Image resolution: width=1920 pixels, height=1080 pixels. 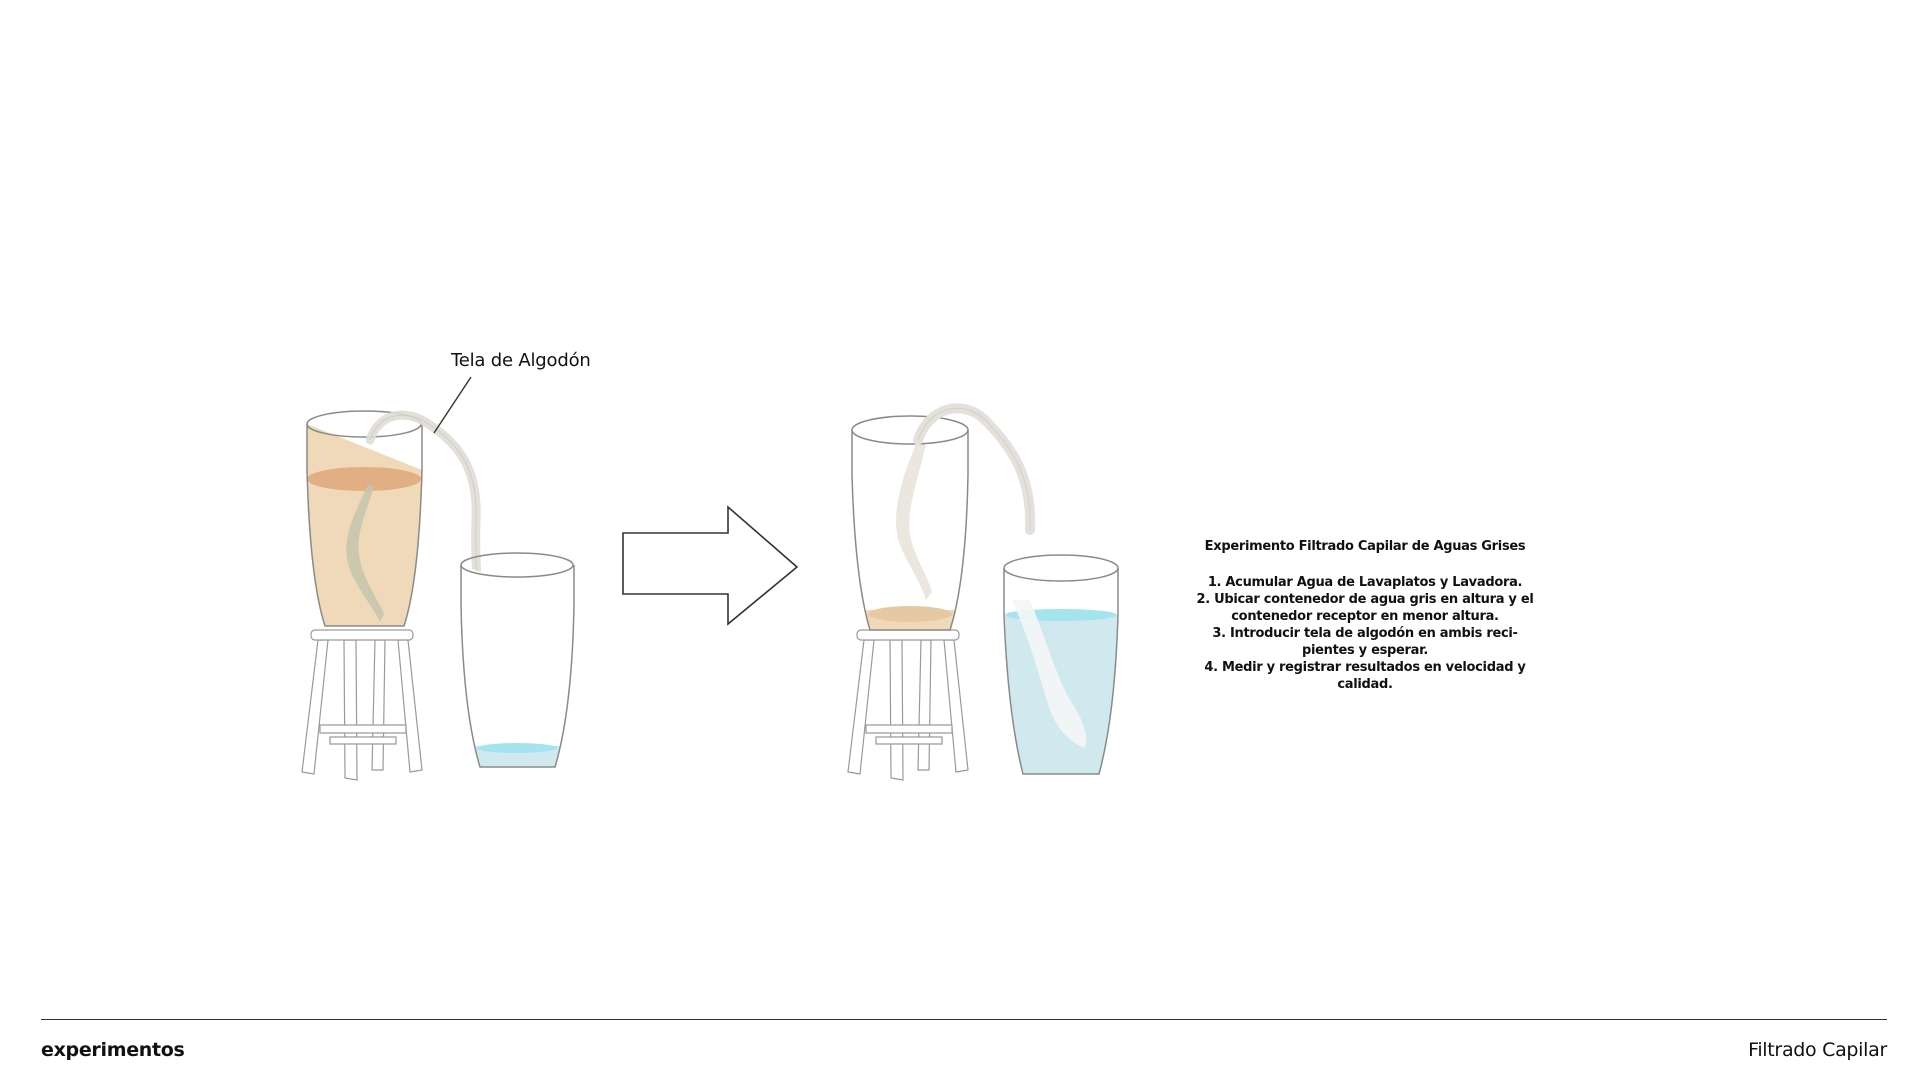 What do you see at coordinates (908, 705) in the screenshot?
I see `stool-after` at bounding box center [908, 705].